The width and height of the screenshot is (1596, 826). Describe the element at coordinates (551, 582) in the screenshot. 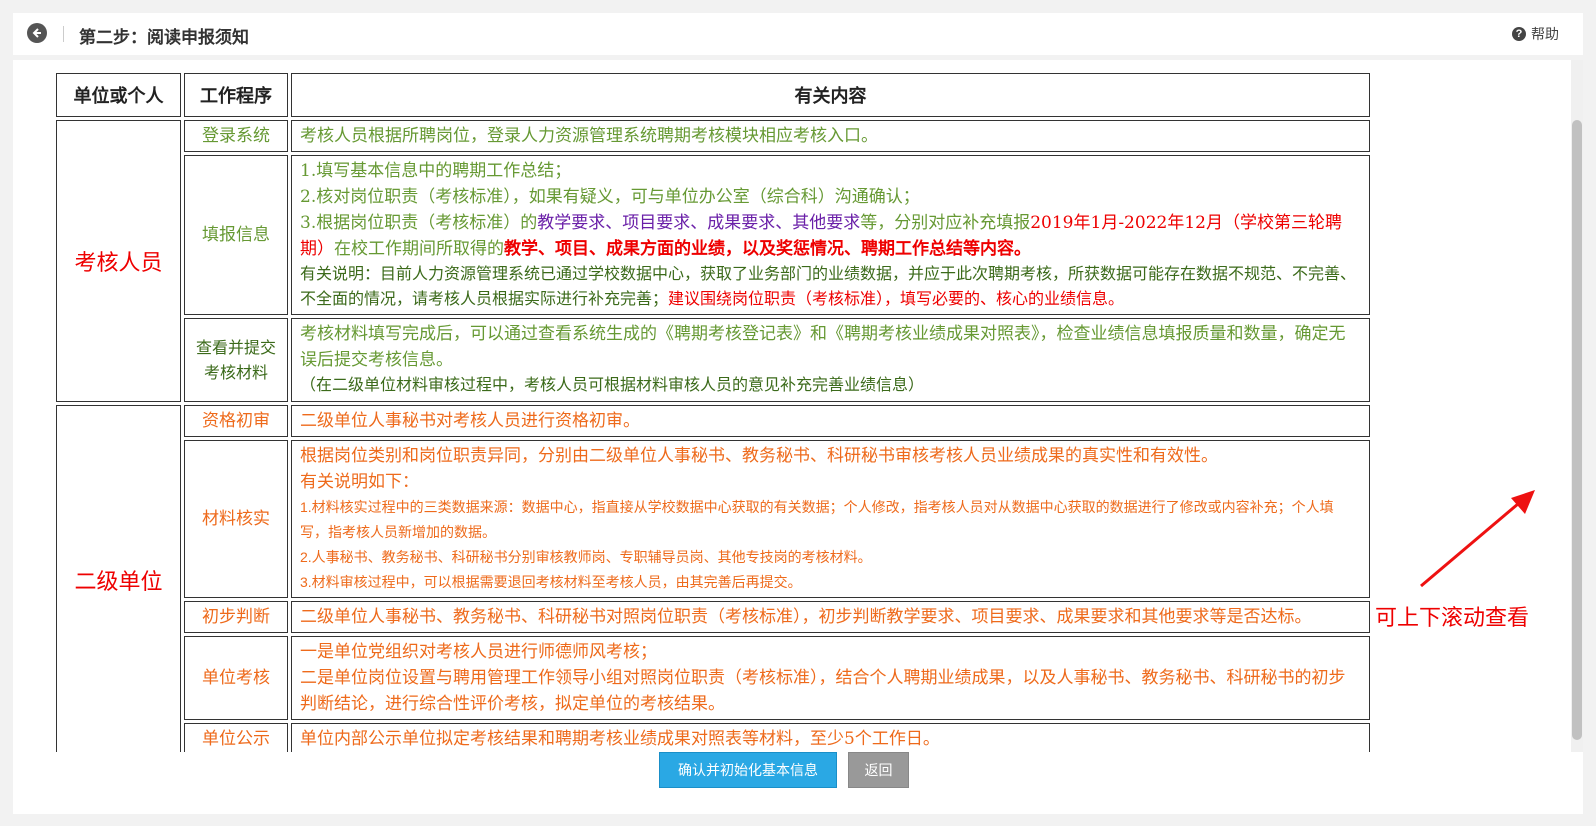

I see `content-line: 3.材料审核过程中，可以根据需要退回考核材料至考核人员，由其完善后再提交。` at that location.